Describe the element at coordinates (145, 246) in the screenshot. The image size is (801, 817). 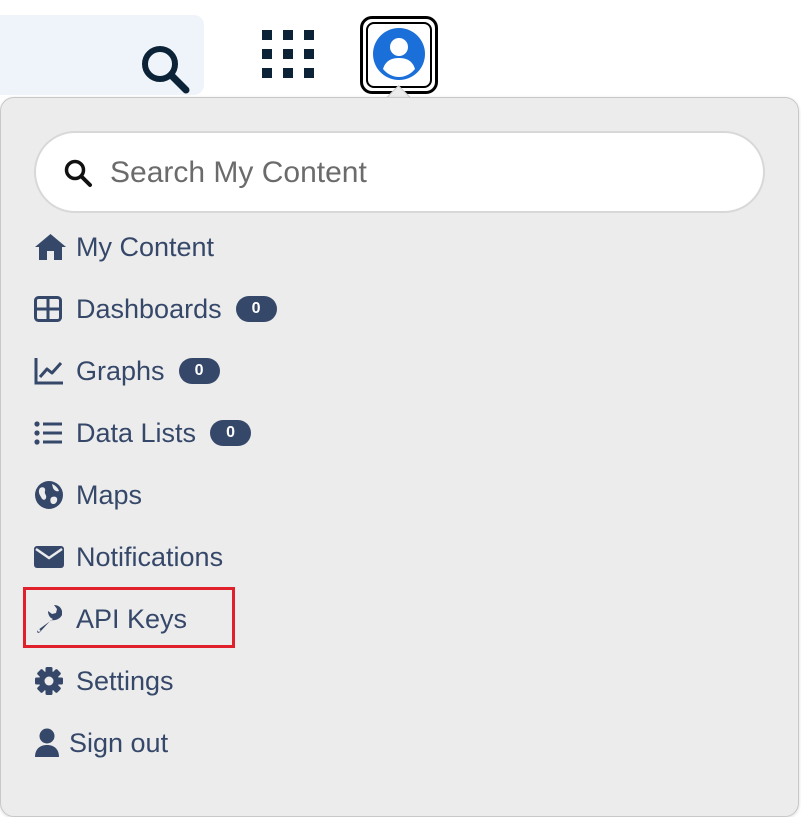
I see `menu-item-label: My Content` at that location.